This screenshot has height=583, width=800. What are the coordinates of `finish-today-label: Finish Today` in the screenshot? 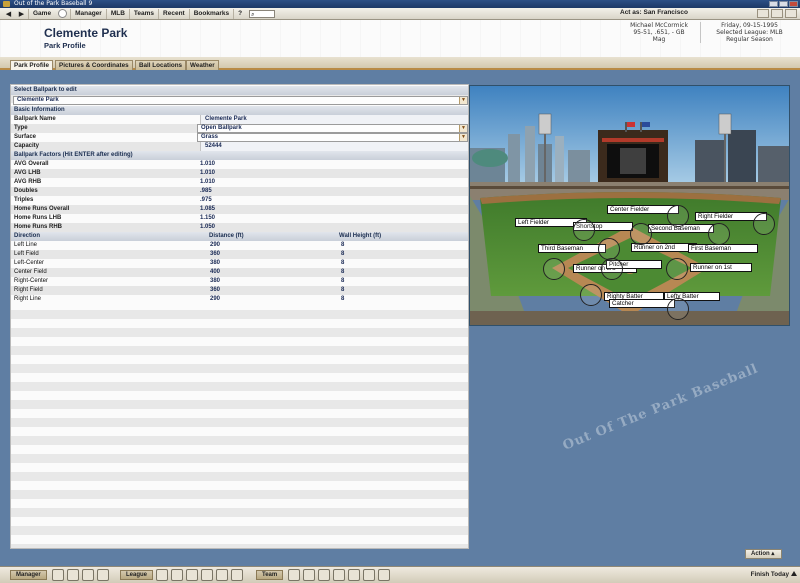 It's located at (769, 574).